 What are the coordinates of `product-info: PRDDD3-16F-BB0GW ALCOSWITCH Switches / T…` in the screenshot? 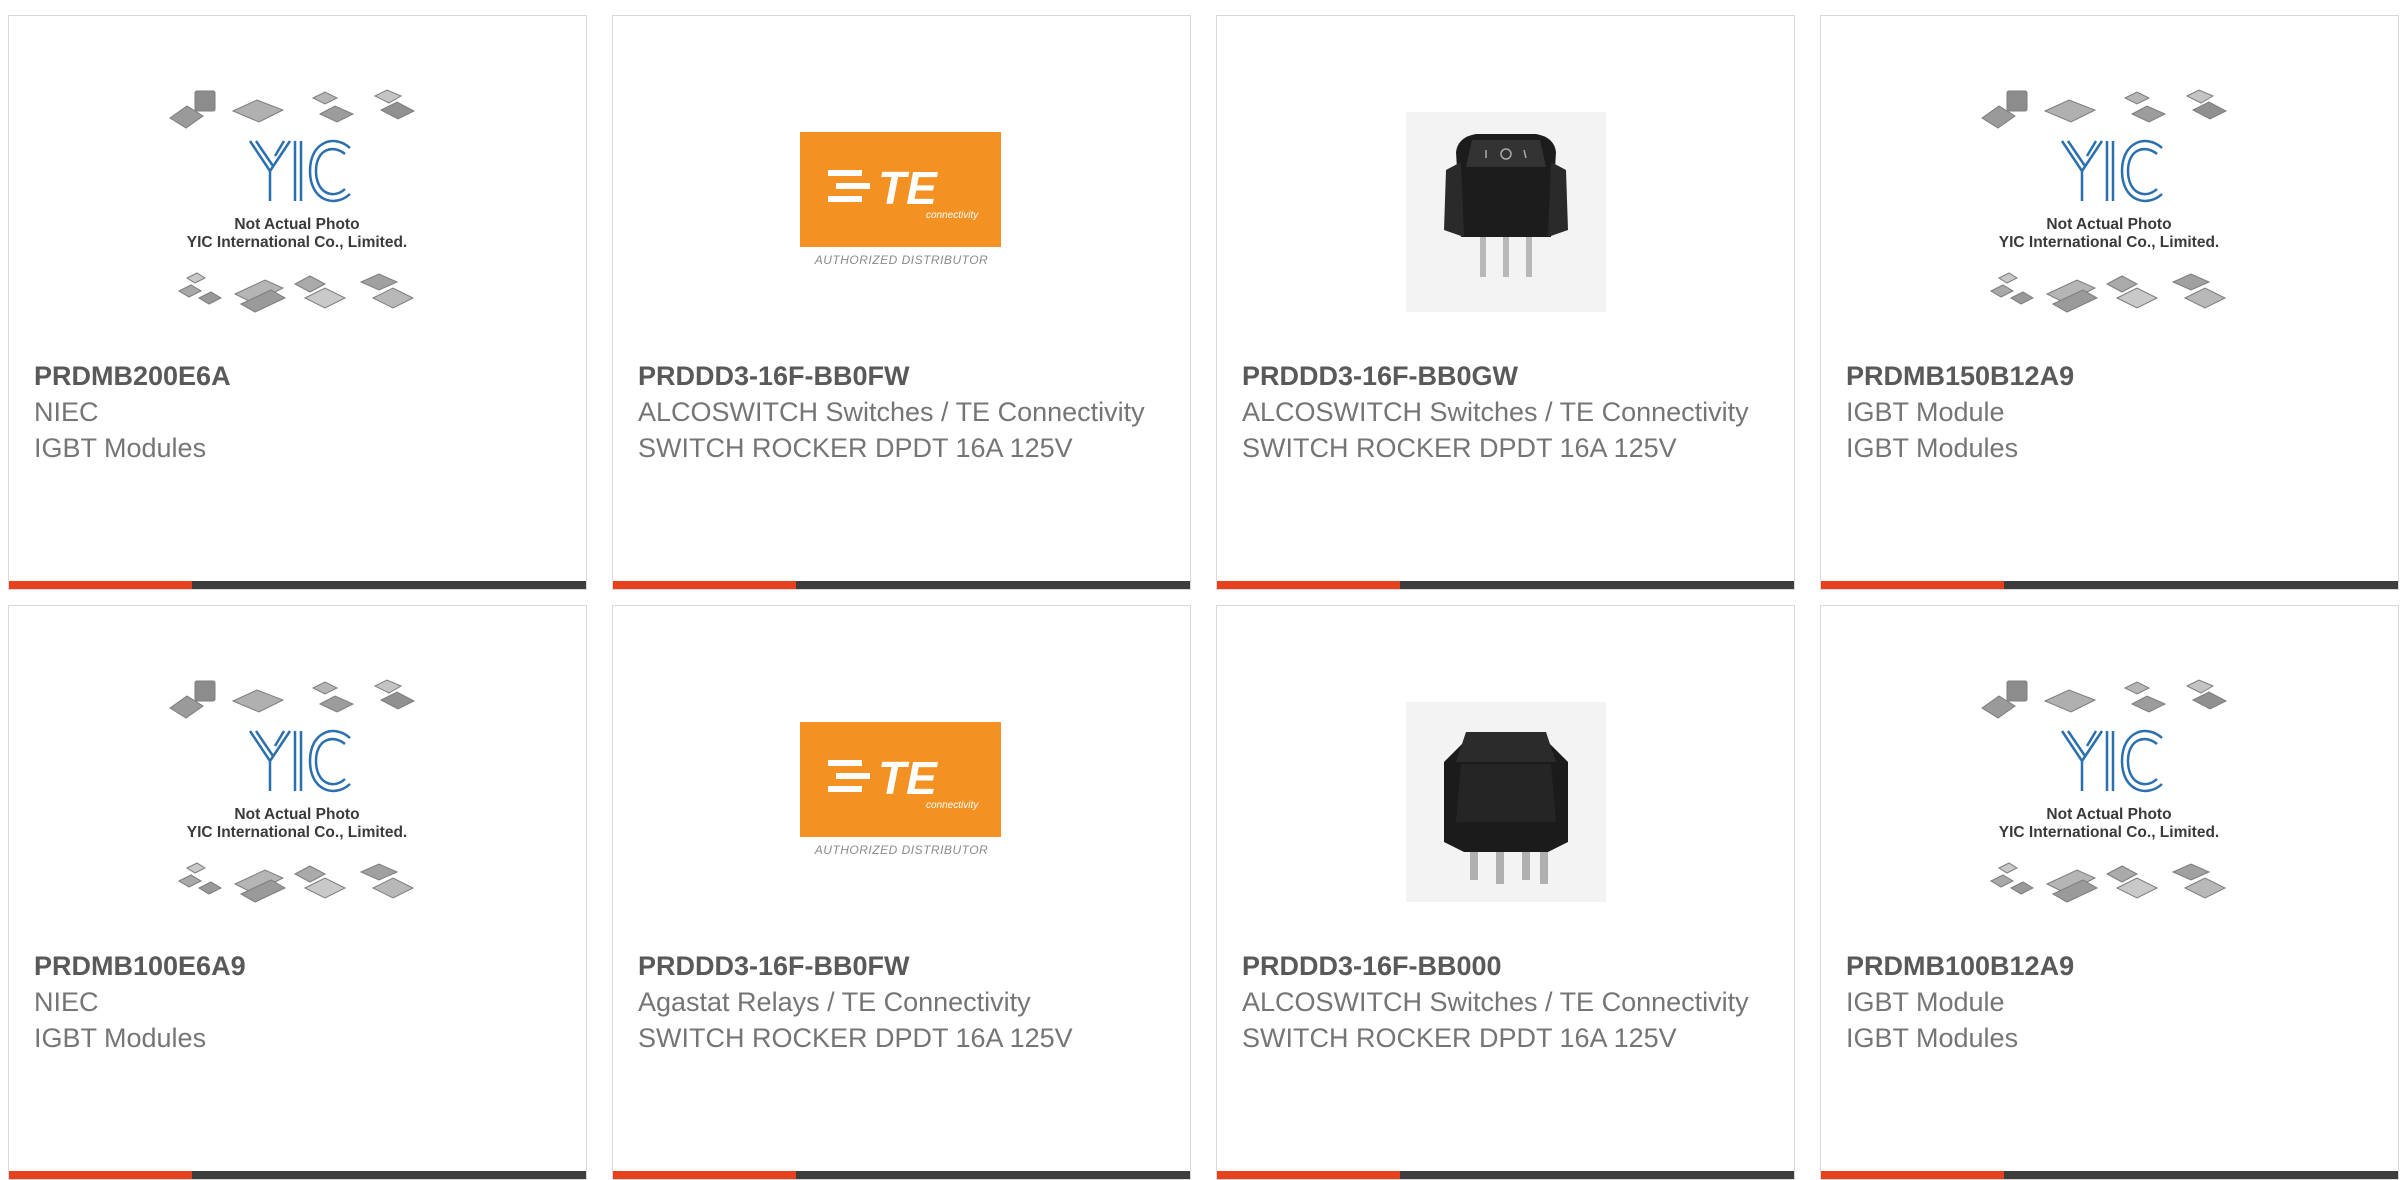 It's located at (1505, 412).